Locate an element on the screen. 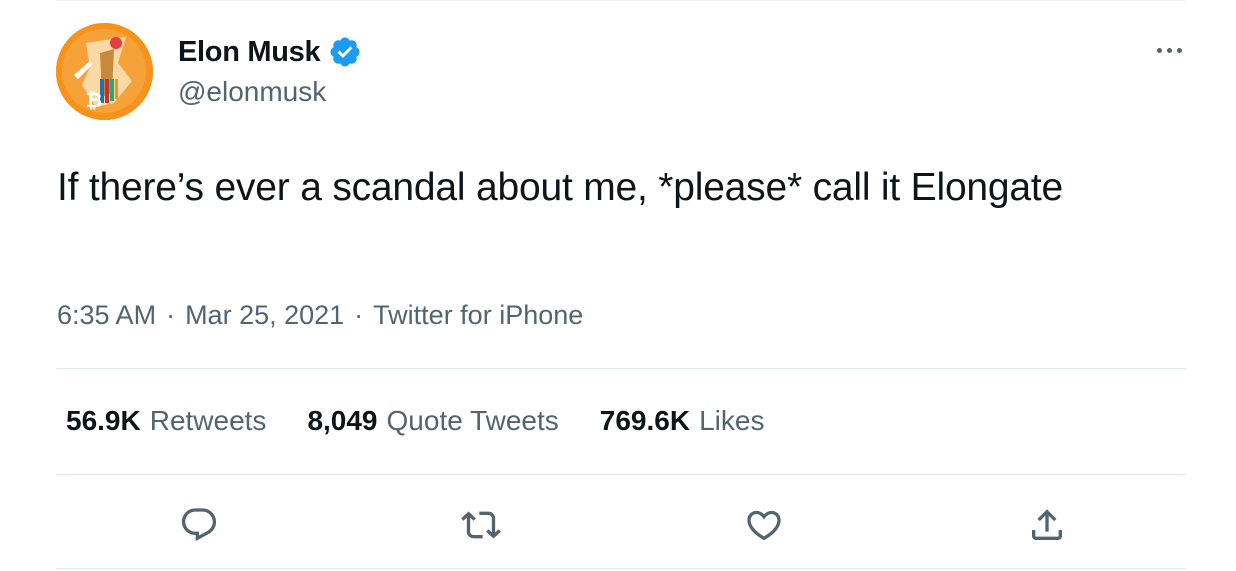 The image size is (1236, 571). retweet-icon is located at coordinates (481, 525).